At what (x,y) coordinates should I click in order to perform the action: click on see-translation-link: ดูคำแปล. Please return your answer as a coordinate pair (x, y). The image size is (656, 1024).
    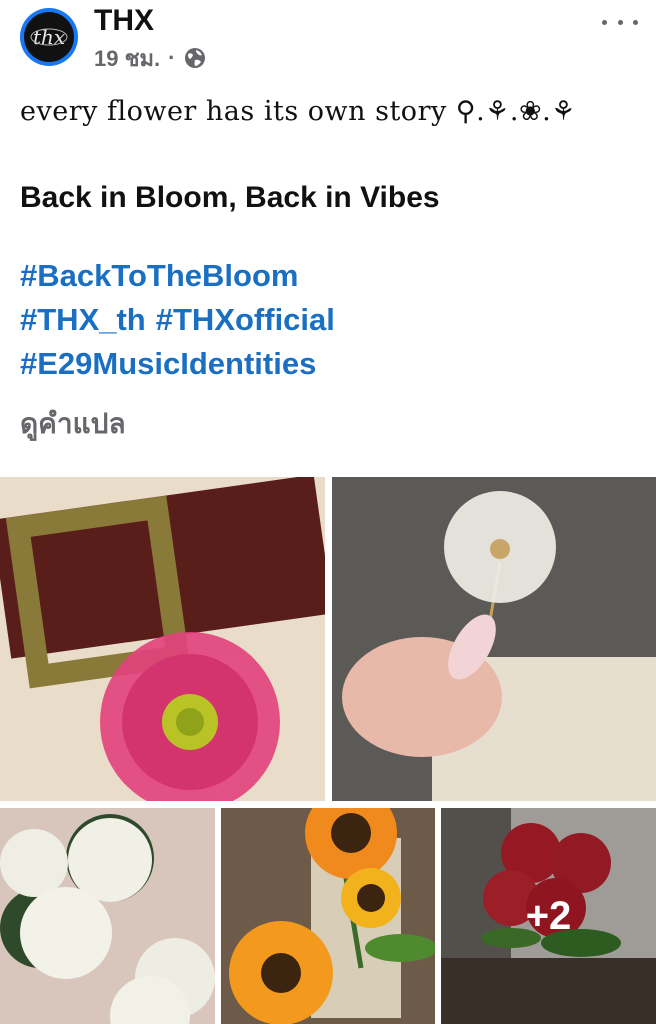
    Looking at the image, I should click on (330, 424).